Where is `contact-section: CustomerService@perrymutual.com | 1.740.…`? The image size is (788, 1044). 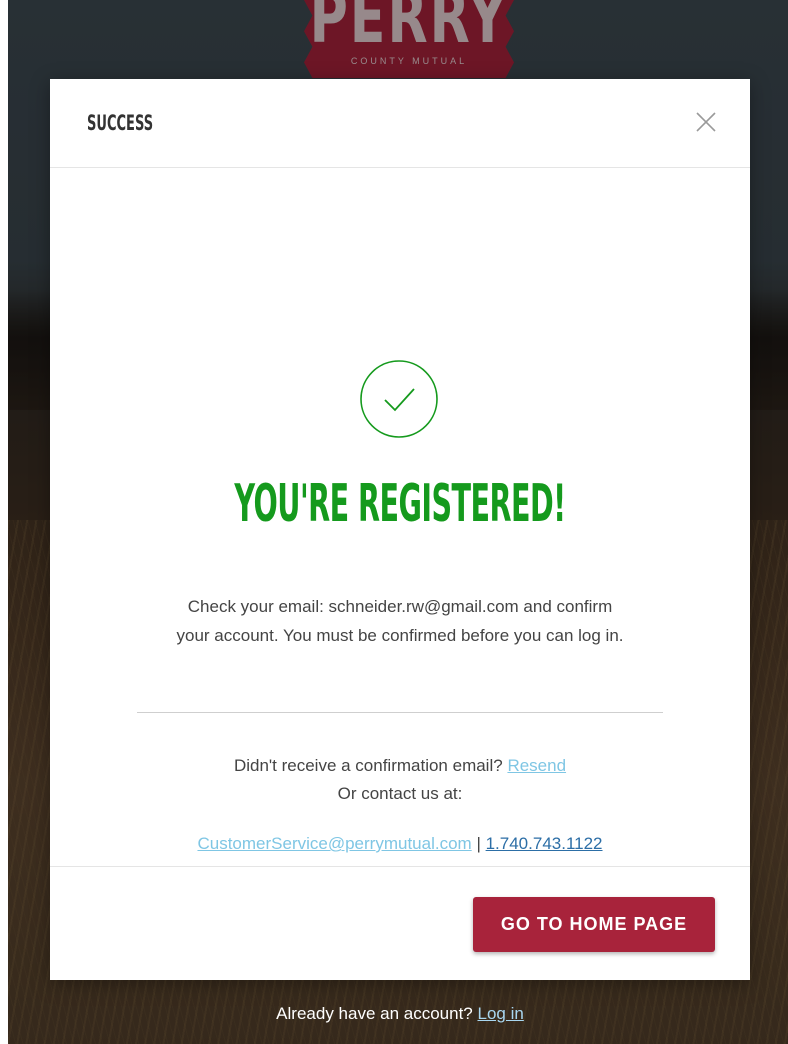
contact-section: CustomerService@perrymutual.com | 1.740.… is located at coordinates (400, 844).